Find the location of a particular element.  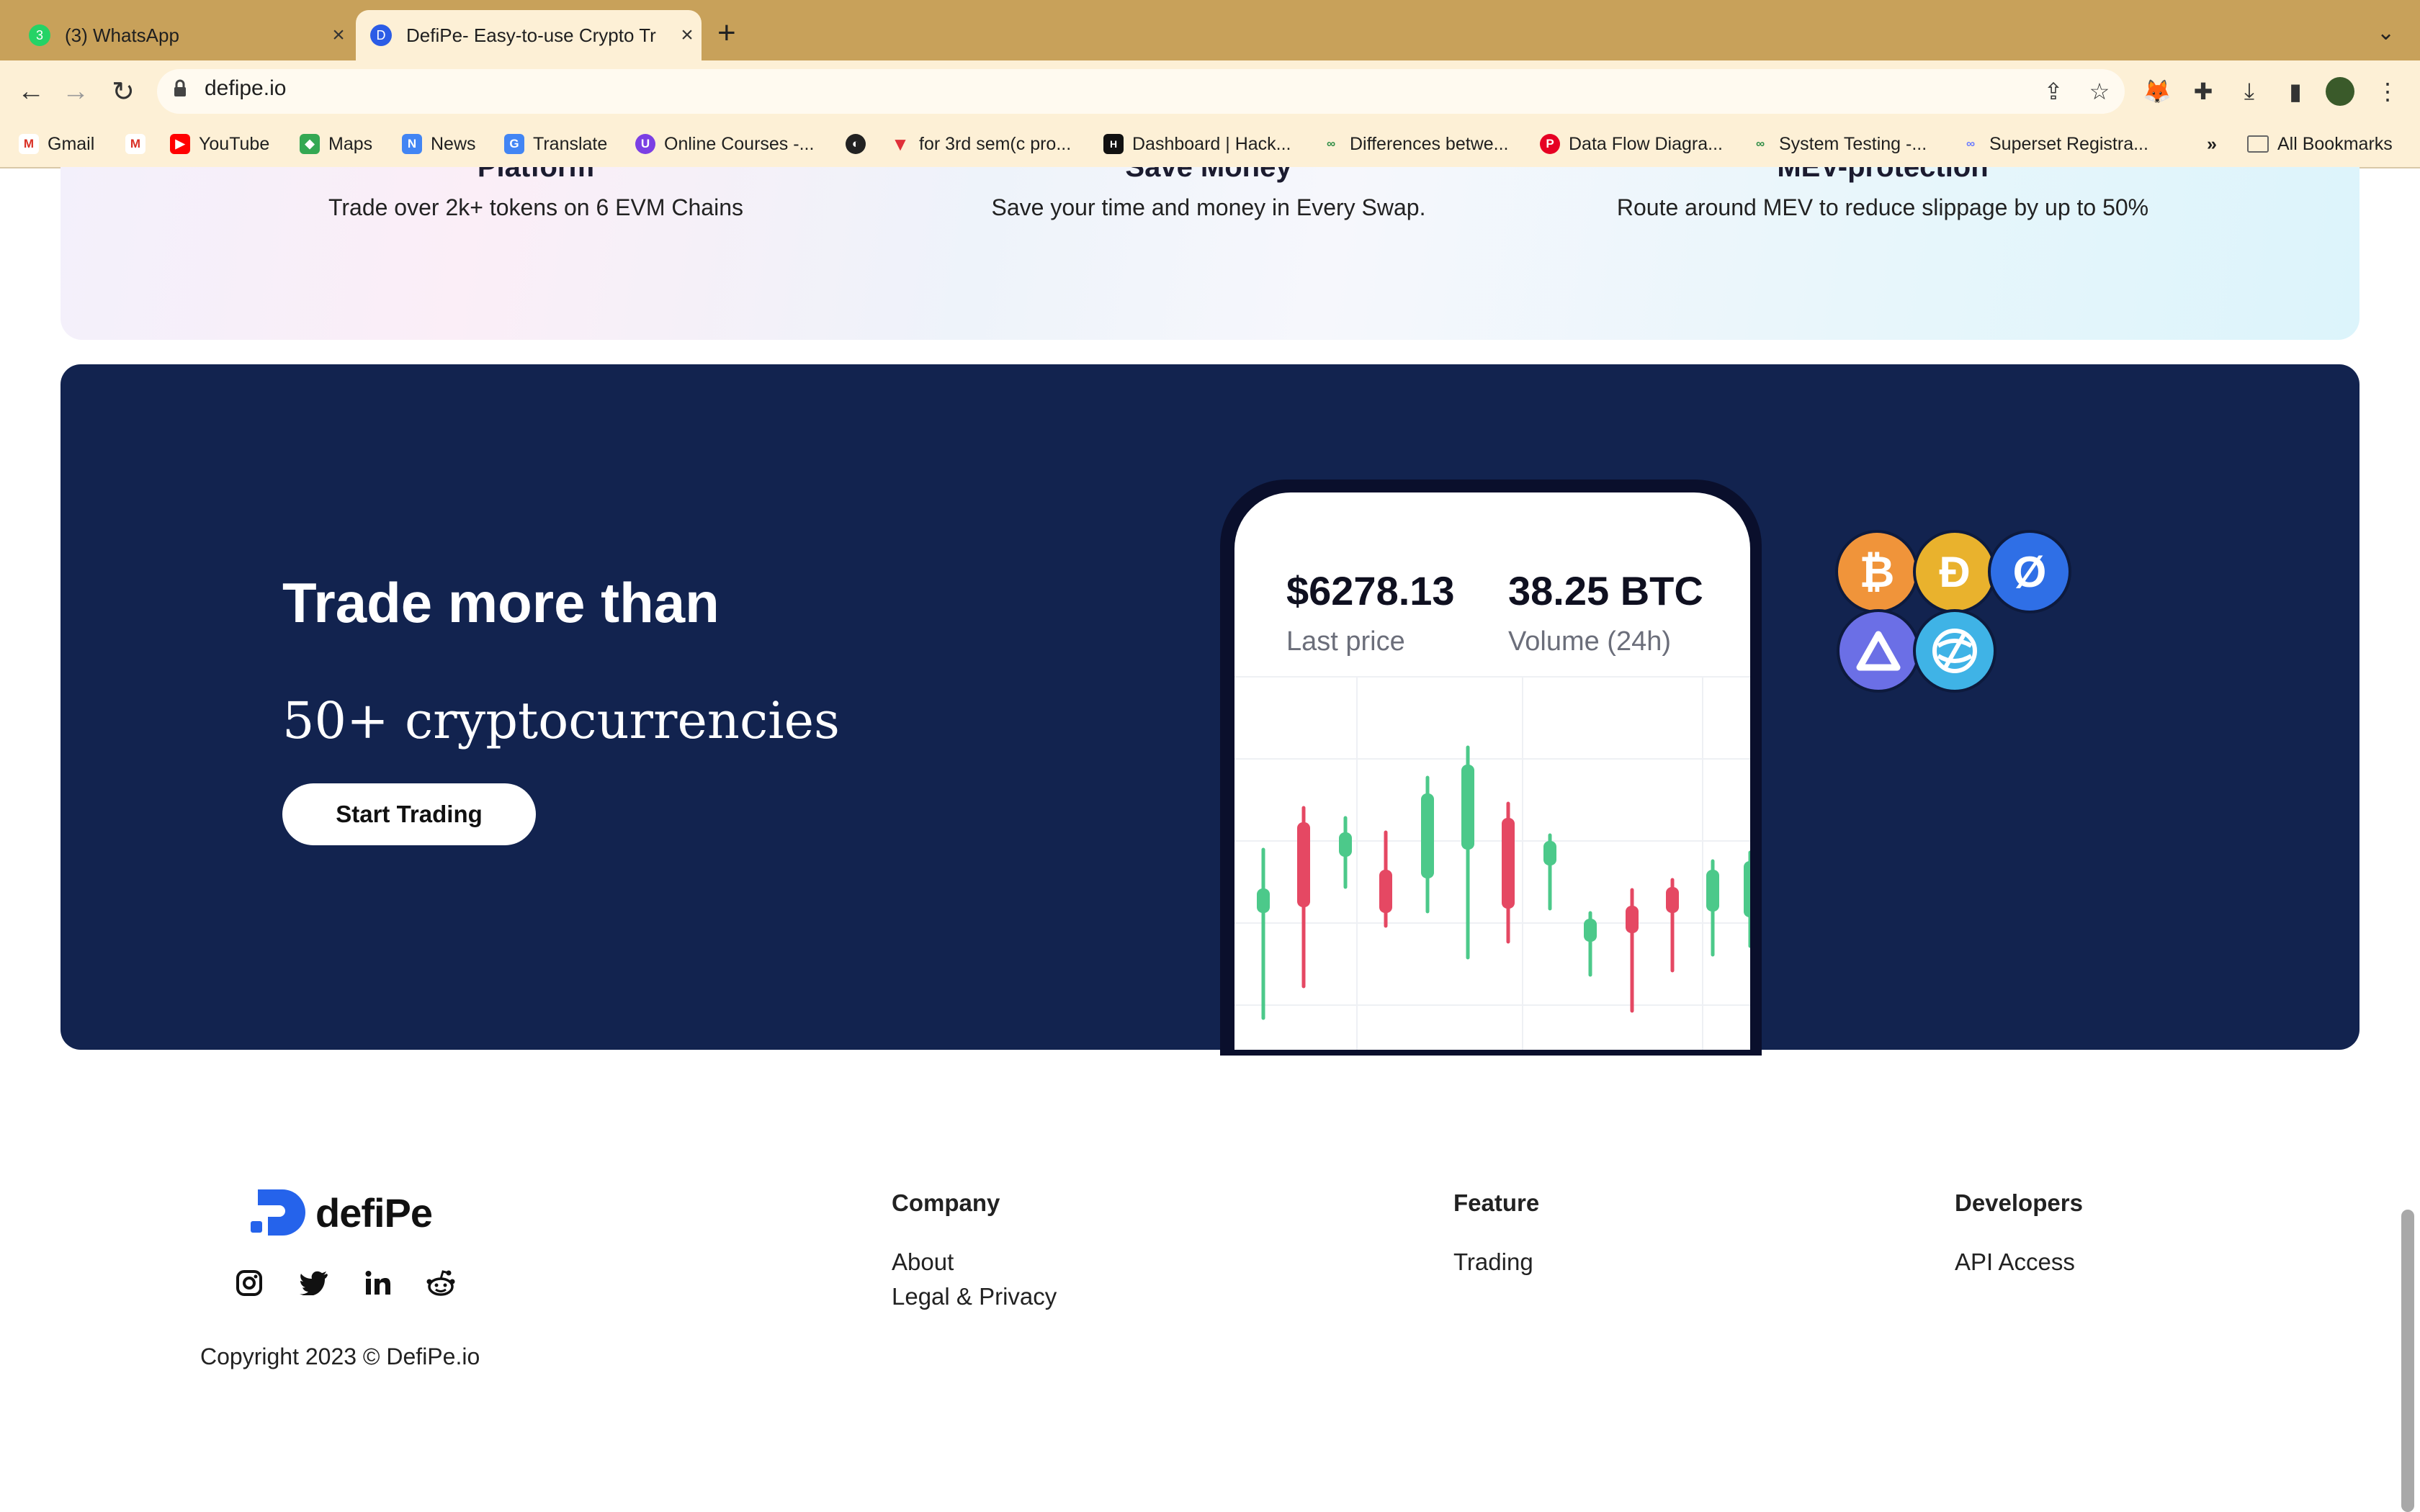

star-icon: ☆ is located at coordinates (2099, 91).